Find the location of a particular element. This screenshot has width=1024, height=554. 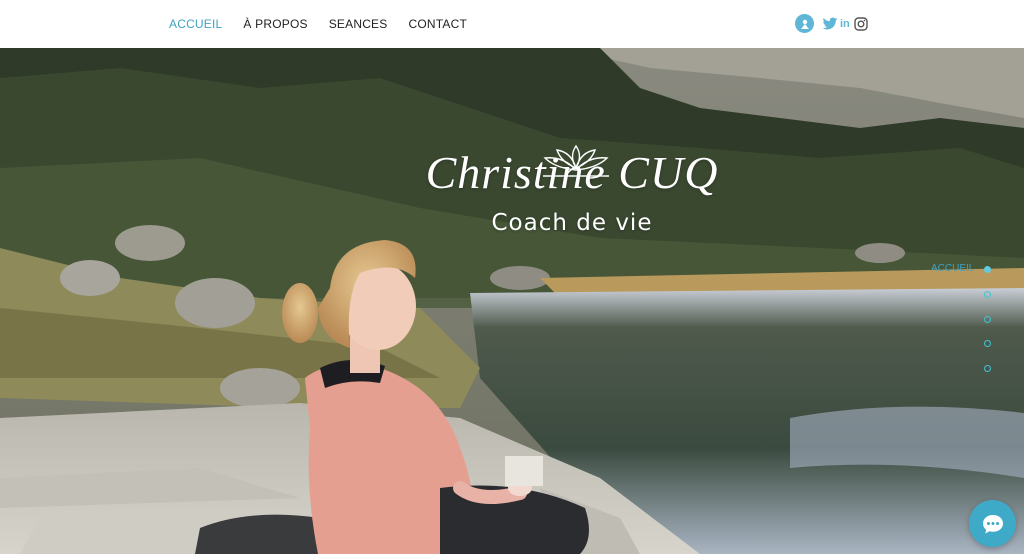

social-bar: in is located at coordinates (831, 23).